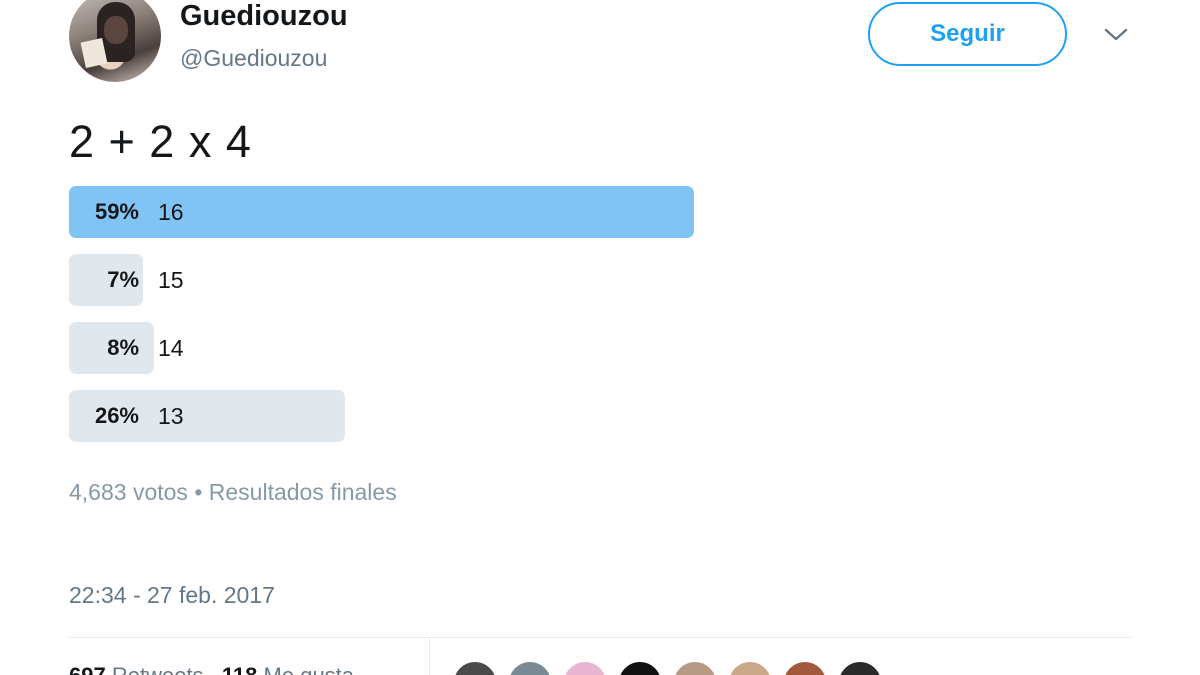  Describe the element at coordinates (171, 280) in the screenshot. I see `poll-option-label: 15` at that location.